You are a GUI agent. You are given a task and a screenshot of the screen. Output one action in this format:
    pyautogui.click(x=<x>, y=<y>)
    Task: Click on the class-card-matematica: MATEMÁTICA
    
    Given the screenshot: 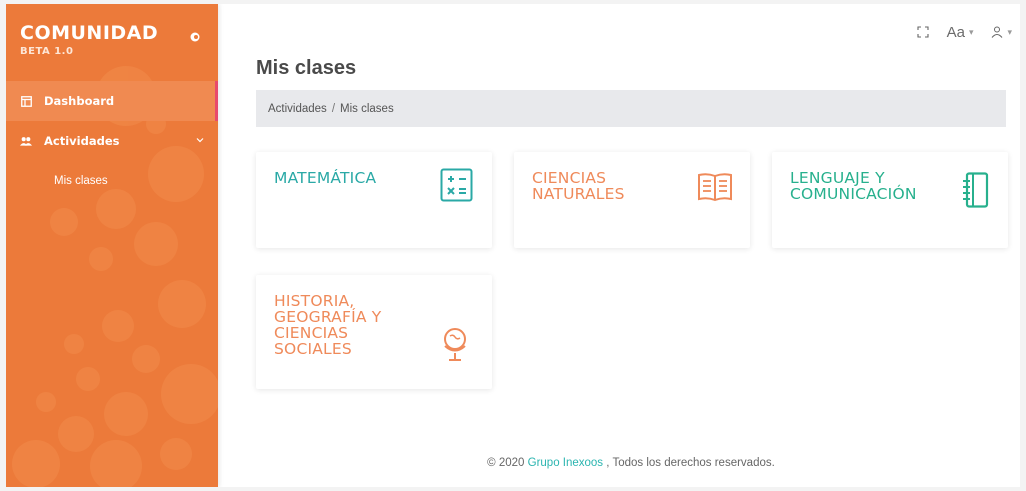 What is the action you would take?
    pyautogui.click(x=374, y=200)
    